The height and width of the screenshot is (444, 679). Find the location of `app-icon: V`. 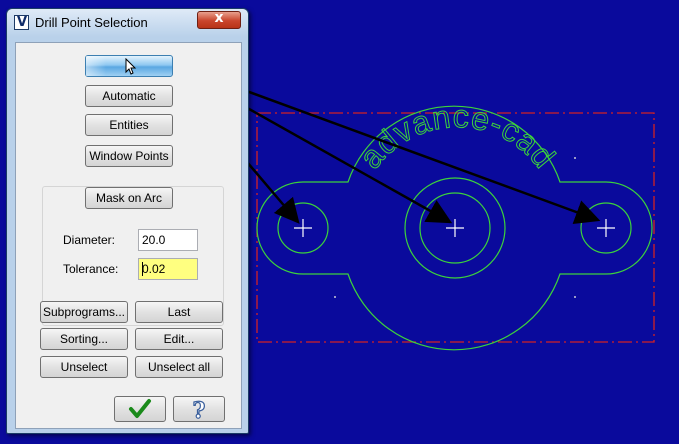

app-icon: V is located at coordinates (21, 22).